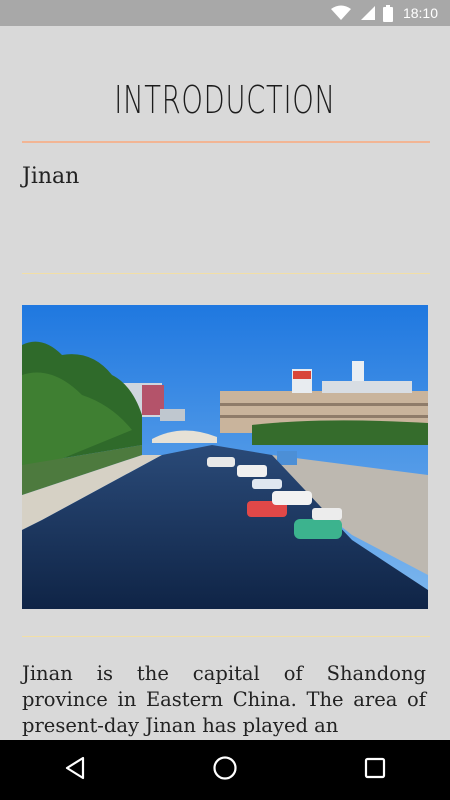 The height and width of the screenshot is (800, 450). Describe the element at coordinates (226, 142) in the screenshot. I see `title-divider` at that location.